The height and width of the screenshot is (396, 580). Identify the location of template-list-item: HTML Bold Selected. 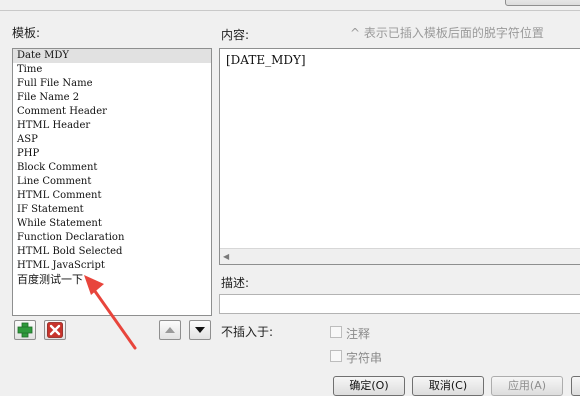
(112, 252).